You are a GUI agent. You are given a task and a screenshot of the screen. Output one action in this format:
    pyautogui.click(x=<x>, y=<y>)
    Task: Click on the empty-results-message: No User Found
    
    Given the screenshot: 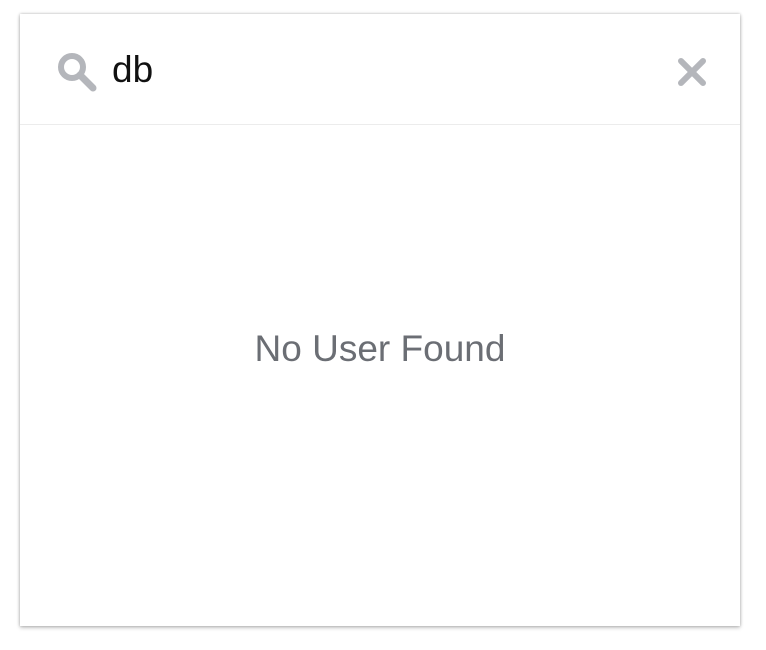 What is the action you would take?
    pyautogui.click(x=380, y=348)
    